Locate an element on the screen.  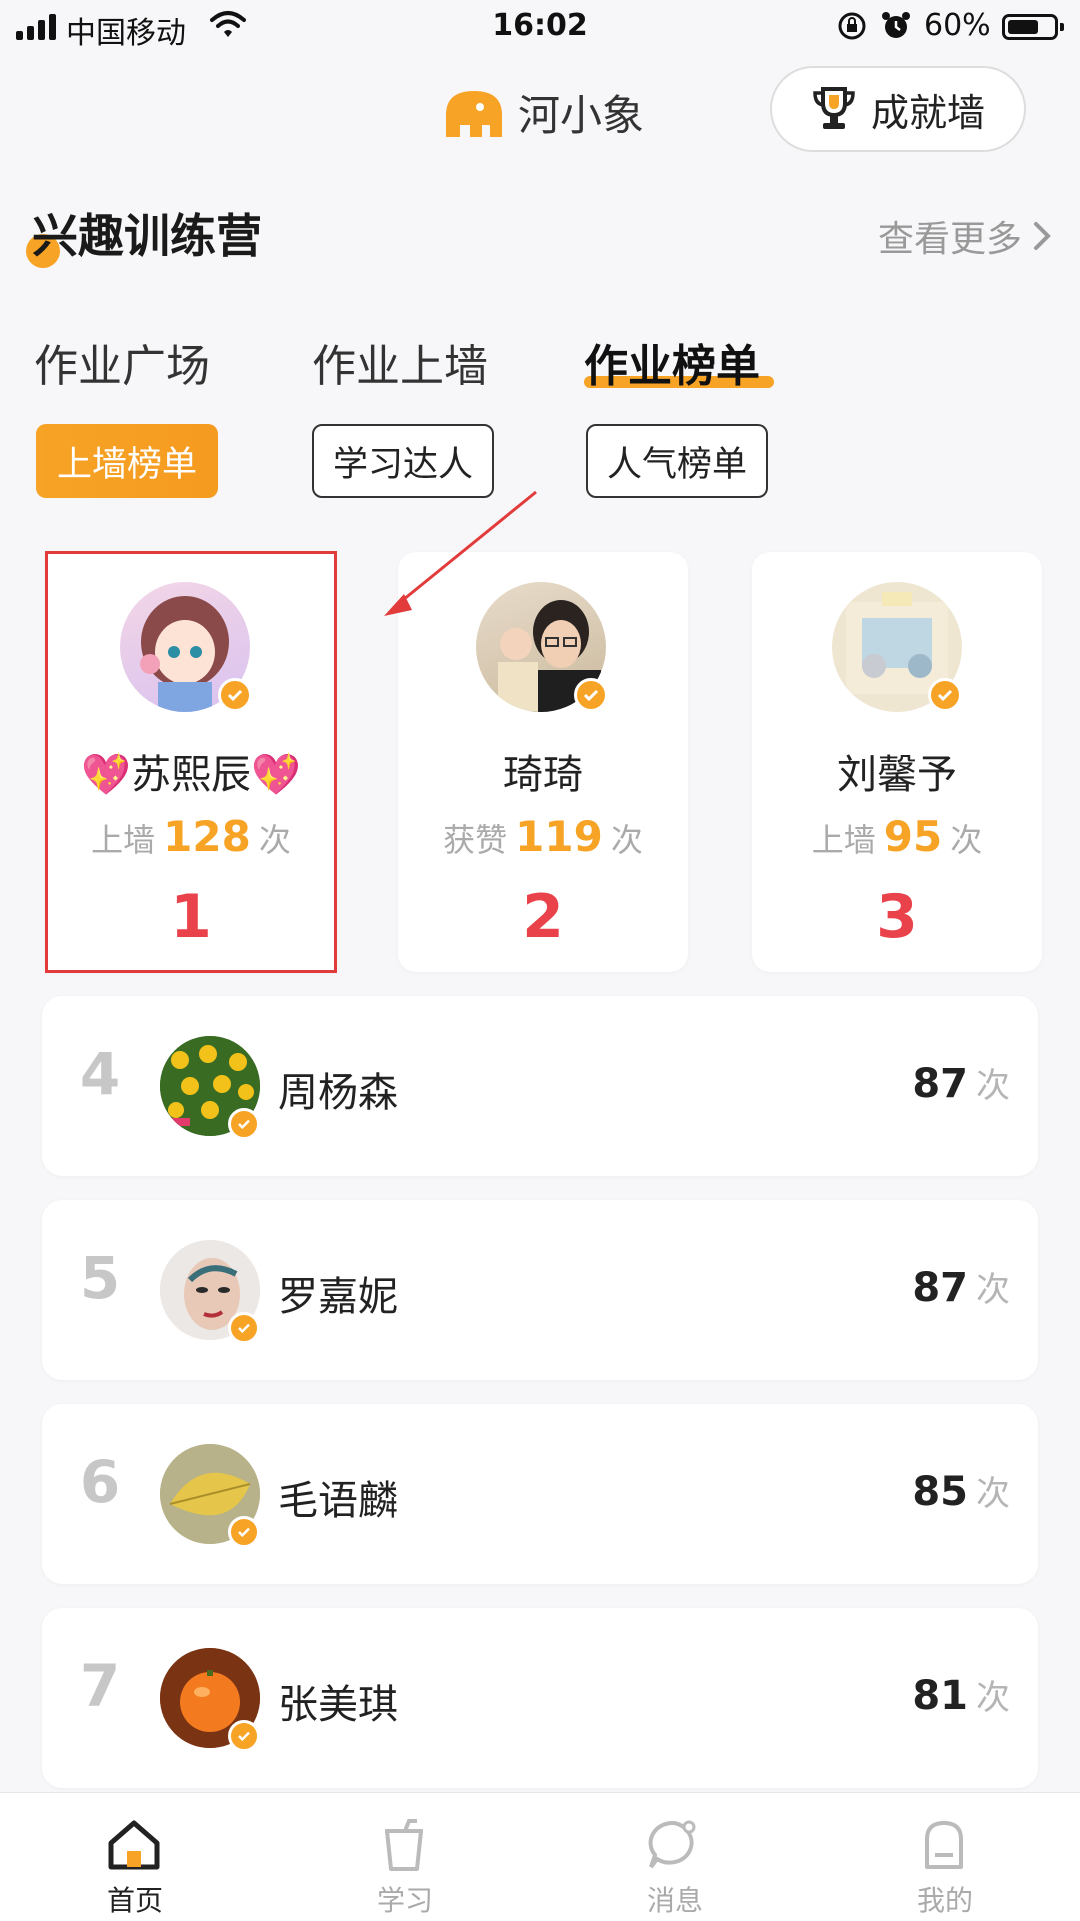
podium-rank-second: 2 is located at coordinates (543, 917).